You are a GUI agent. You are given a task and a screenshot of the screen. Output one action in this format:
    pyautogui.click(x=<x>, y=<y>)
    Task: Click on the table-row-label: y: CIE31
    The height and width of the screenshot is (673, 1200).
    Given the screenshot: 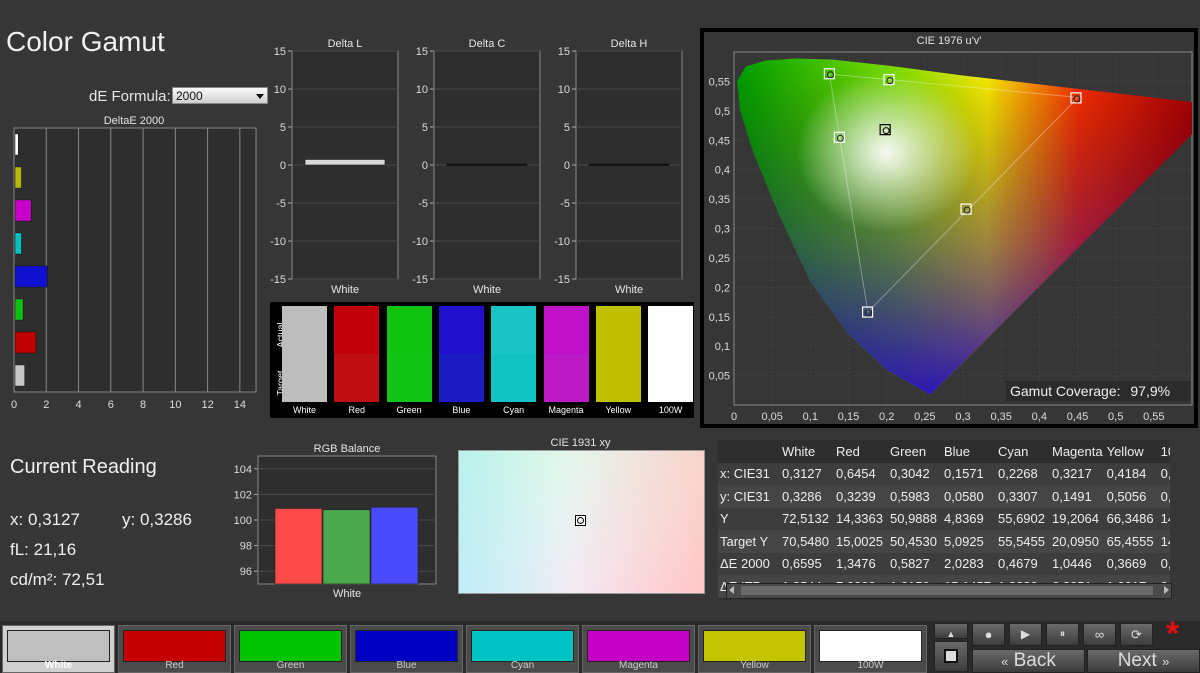 What is the action you would take?
    pyautogui.click(x=745, y=496)
    